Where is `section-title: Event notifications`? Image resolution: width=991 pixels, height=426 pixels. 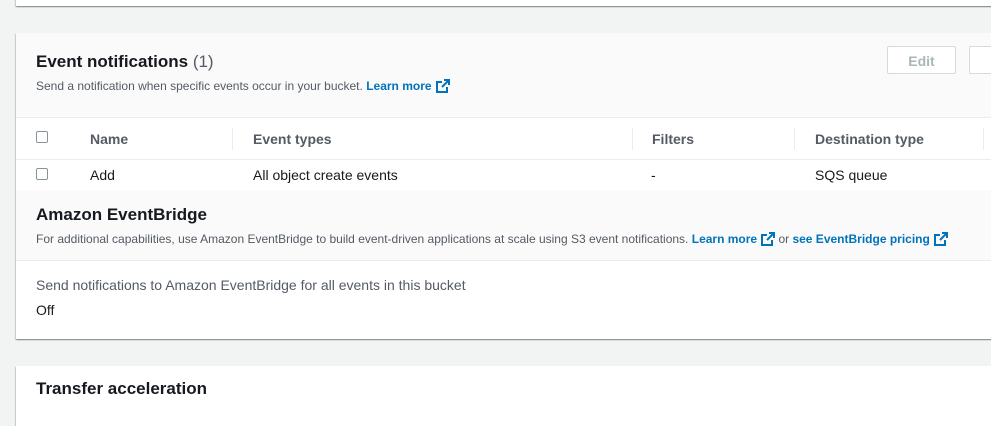
section-title: Event notifications is located at coordinates (112, 61).